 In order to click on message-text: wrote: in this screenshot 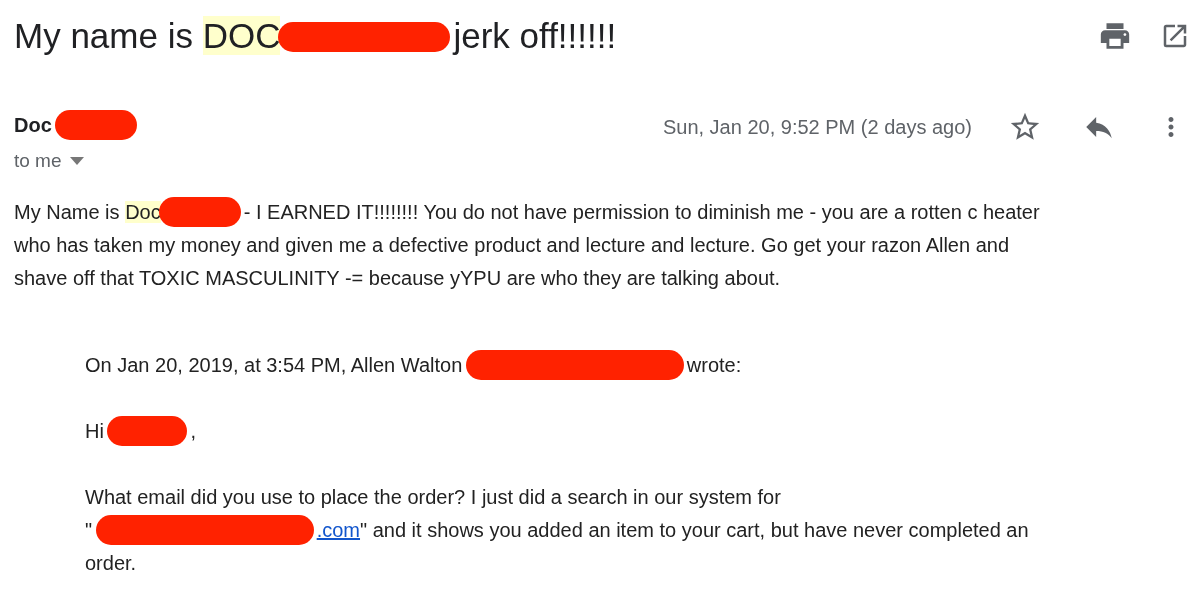, I will do `click(714, 365)`.